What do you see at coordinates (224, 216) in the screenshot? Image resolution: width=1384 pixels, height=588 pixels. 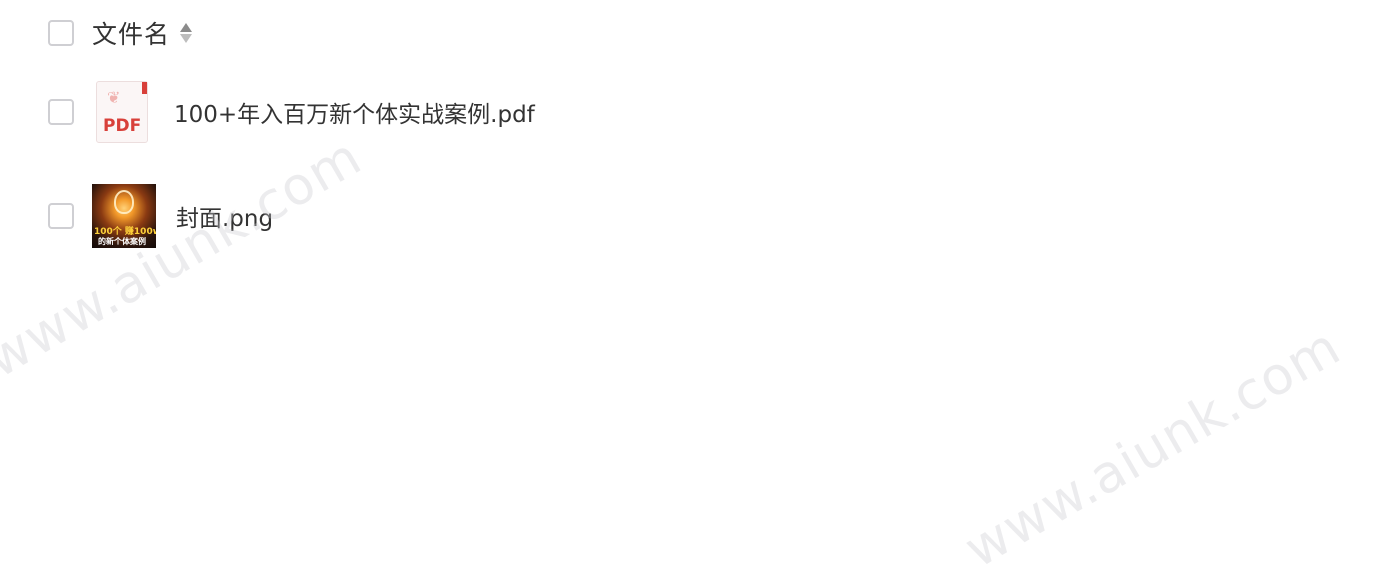 I see `file-name: 封面.png` at bounding box center [224, 216].